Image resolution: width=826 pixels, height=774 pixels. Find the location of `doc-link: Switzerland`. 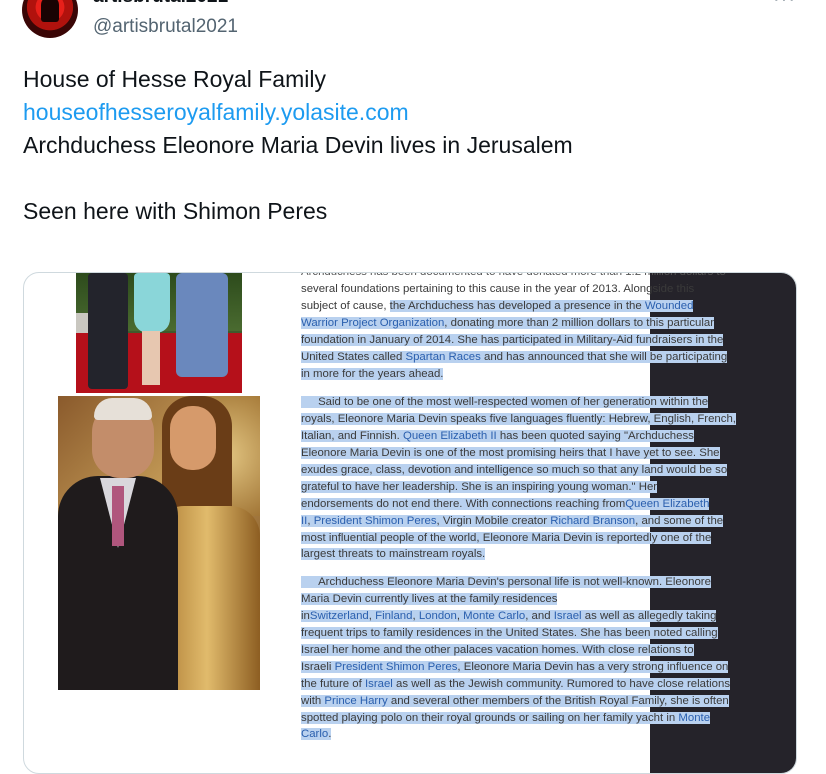

doc-link: Switzerland is located at coordinates (339, 615).